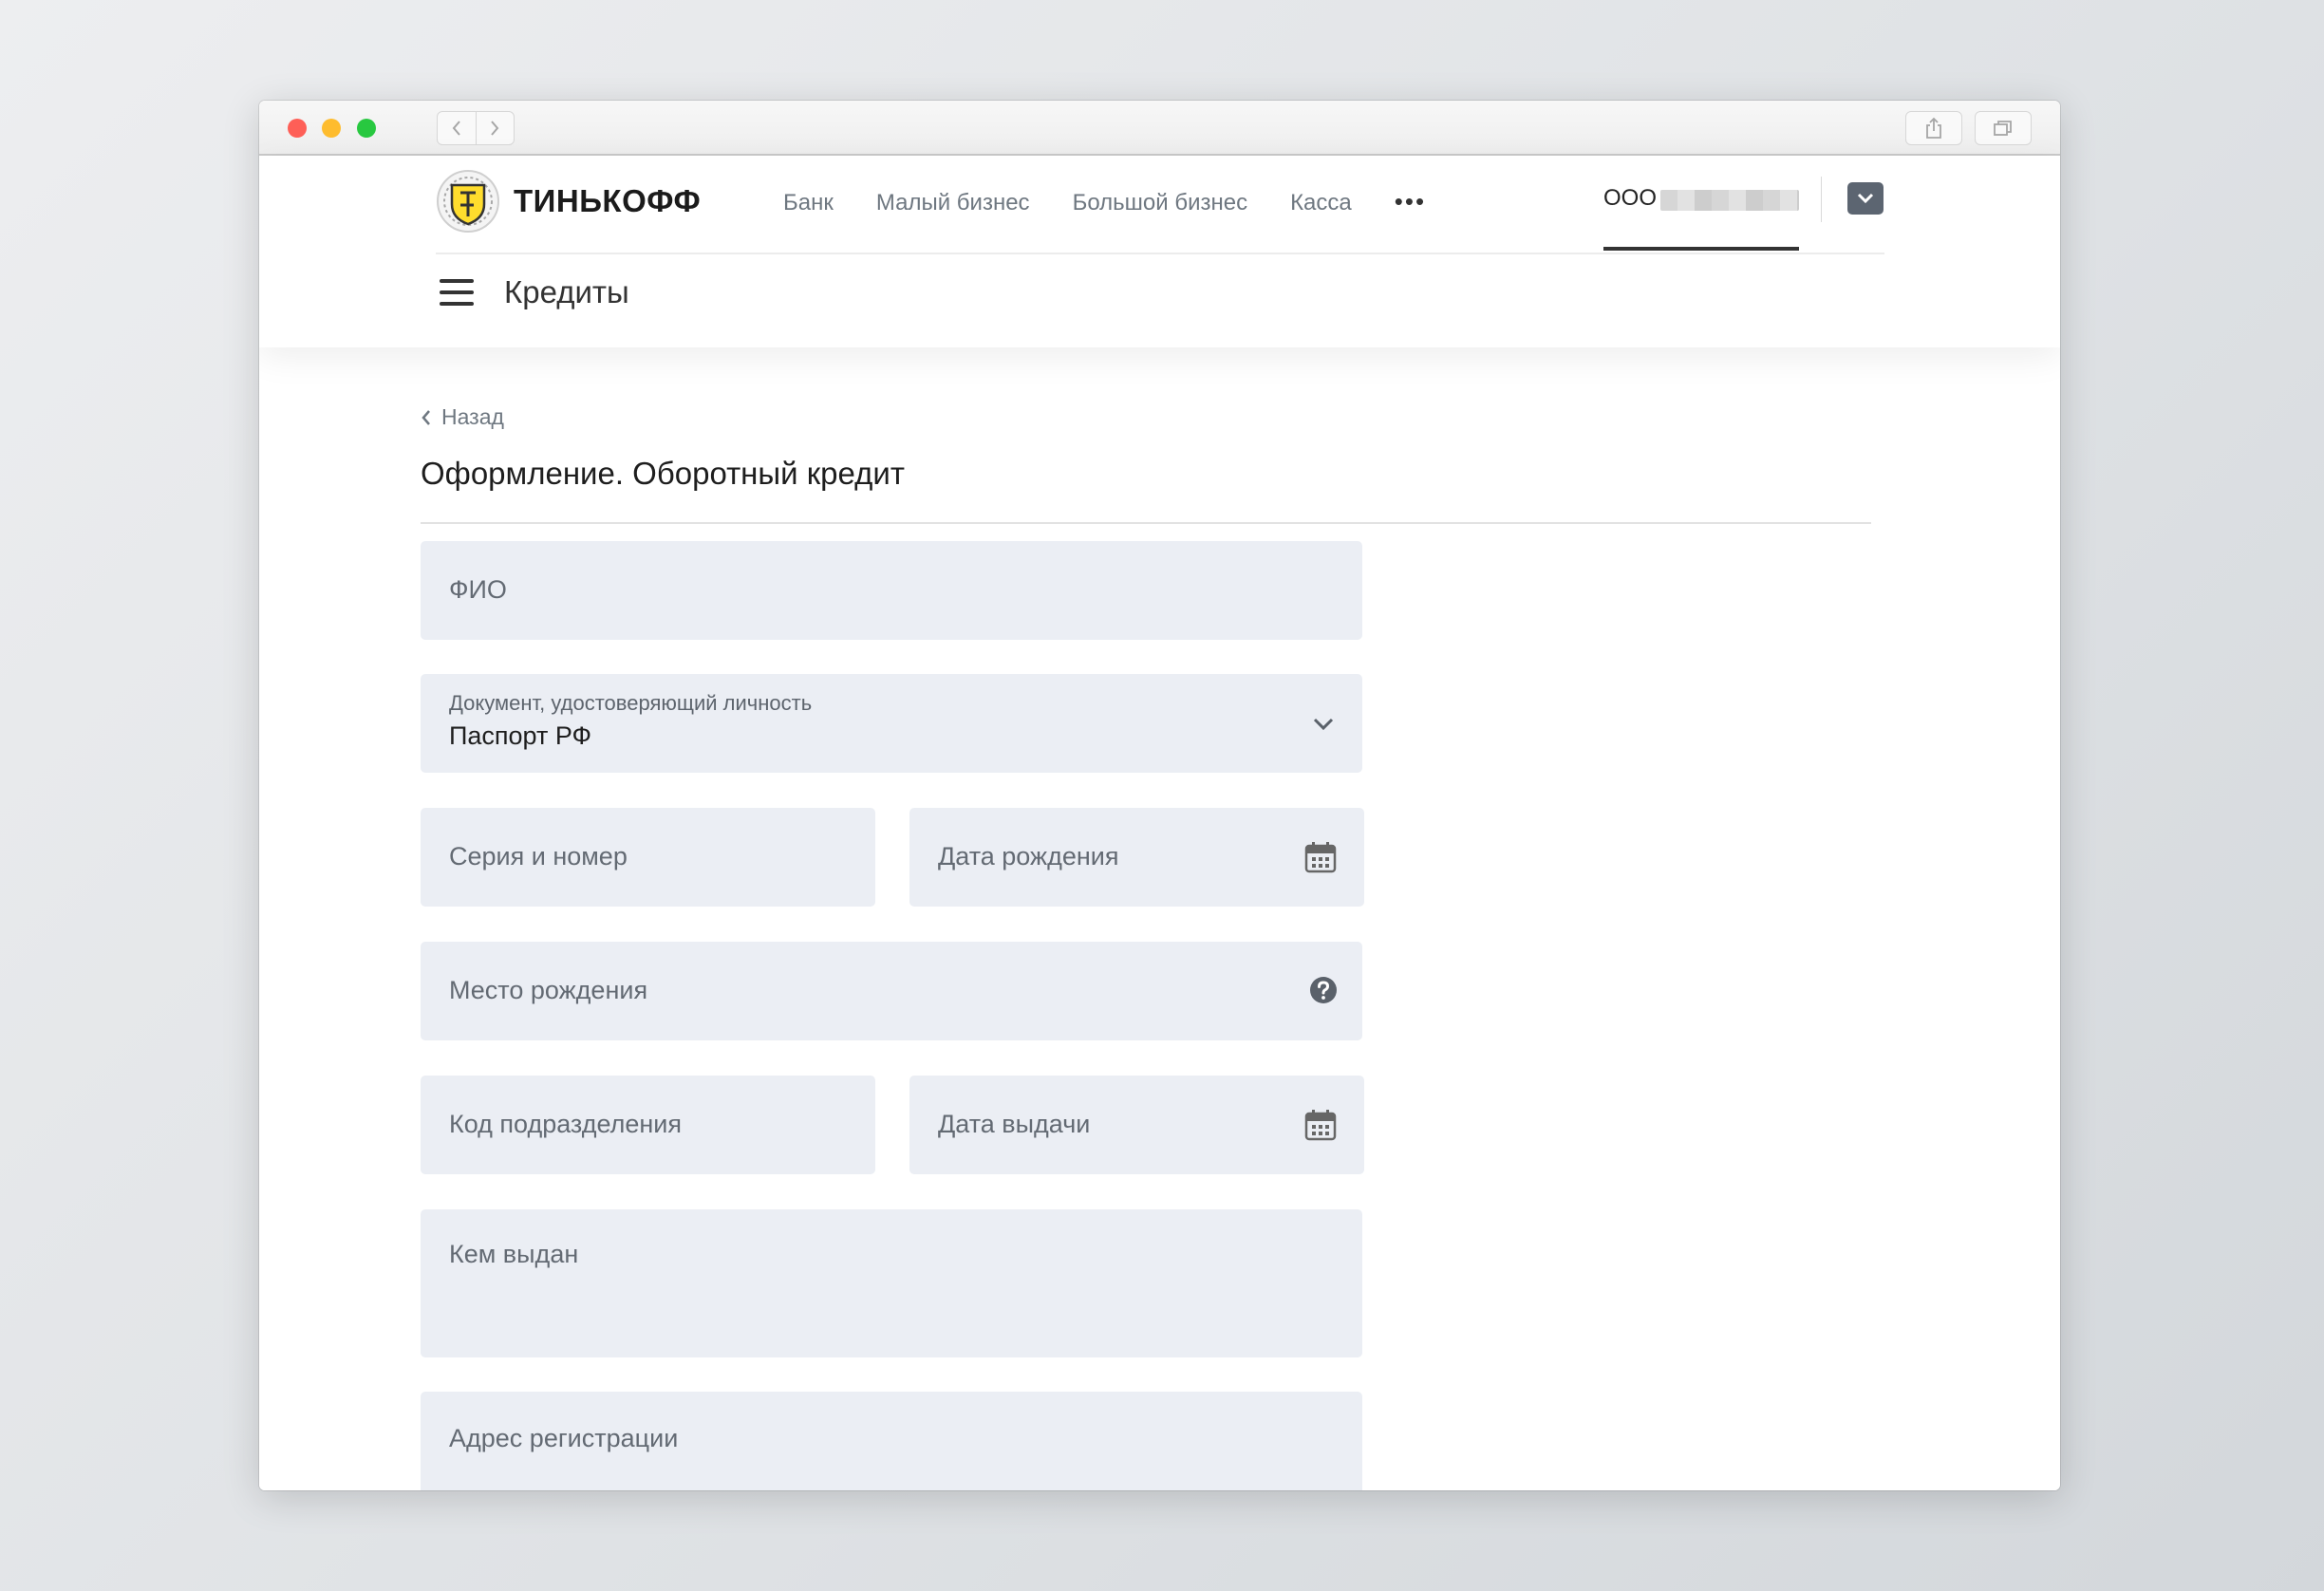 The image size is (2324, 1591). I want to click on back-link: Назад, so click(462, 417).